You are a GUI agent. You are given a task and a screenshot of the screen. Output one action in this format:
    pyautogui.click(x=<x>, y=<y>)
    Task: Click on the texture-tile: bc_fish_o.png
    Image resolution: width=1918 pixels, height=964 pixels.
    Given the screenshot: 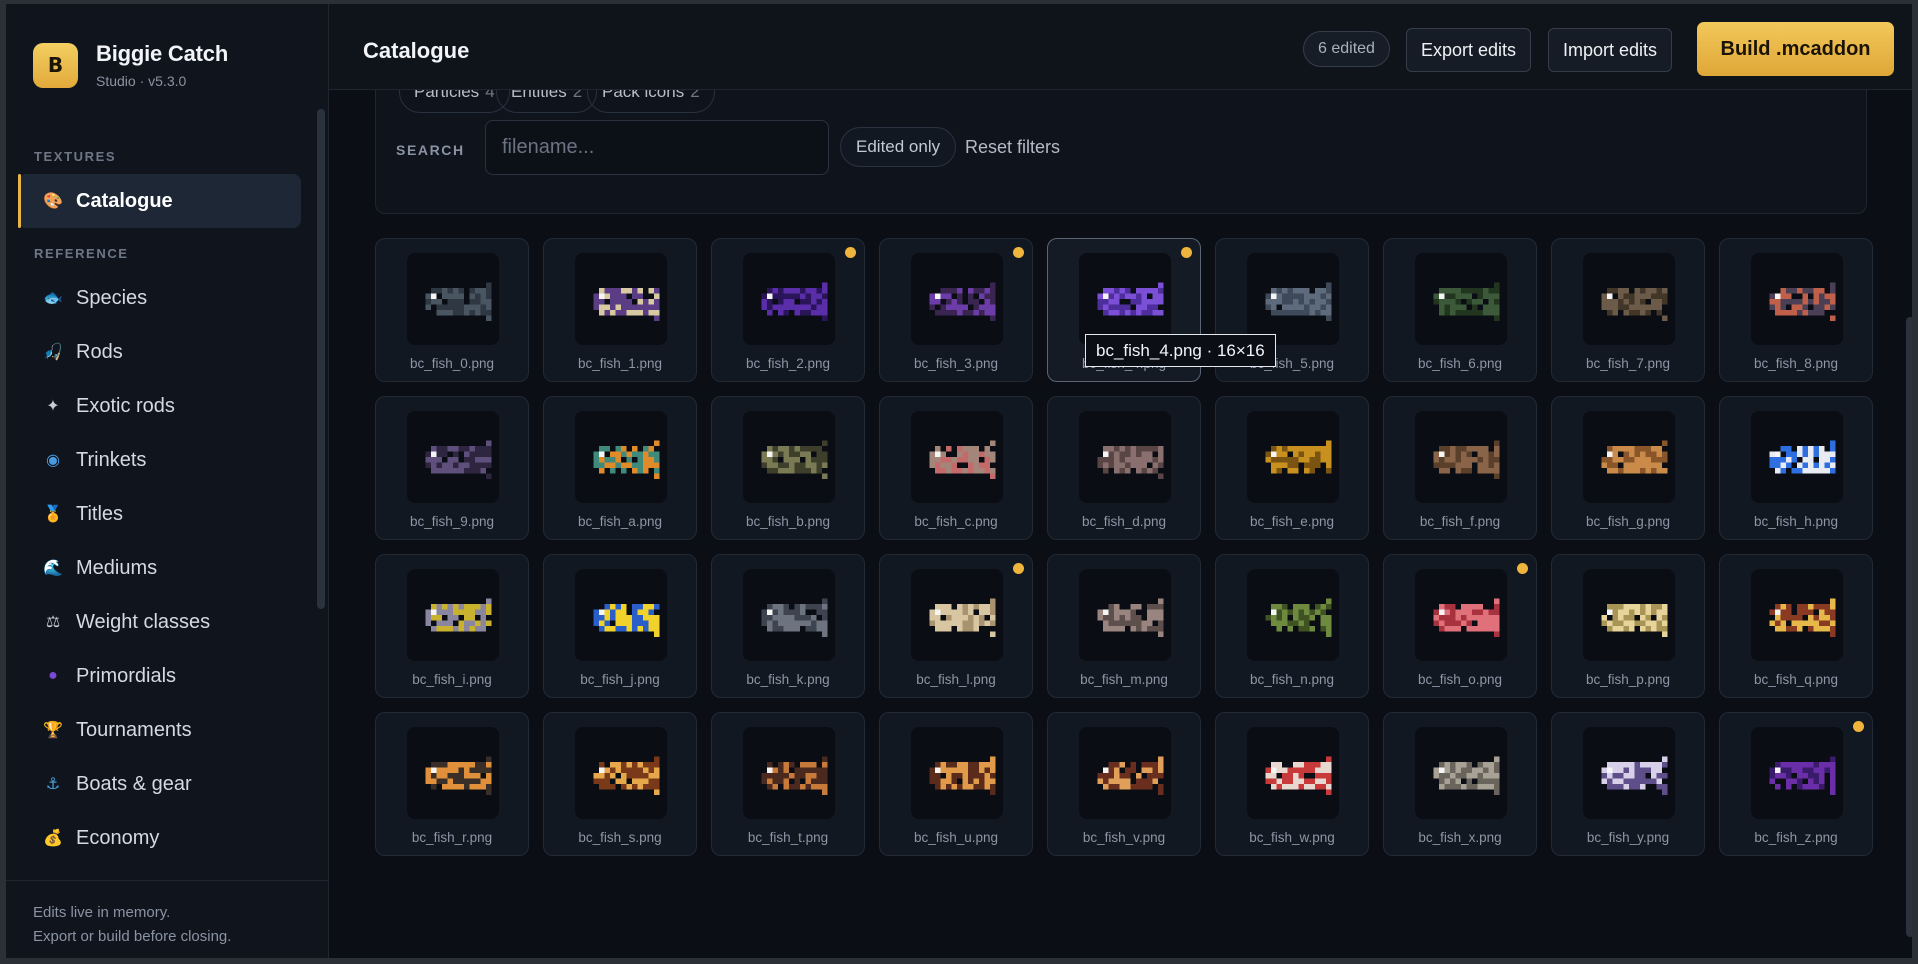 What is the action you would take?
    pyautogui.click(x=1460, y=626)
    